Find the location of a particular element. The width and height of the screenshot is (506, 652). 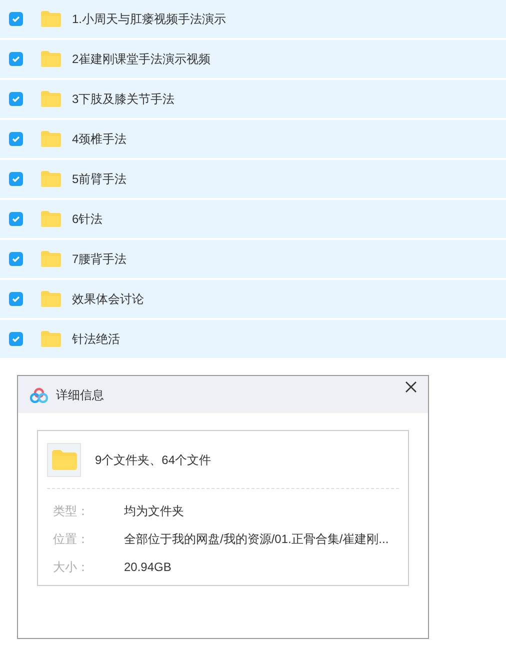

detail-label: 类型： is located at coordinates (71, 511).